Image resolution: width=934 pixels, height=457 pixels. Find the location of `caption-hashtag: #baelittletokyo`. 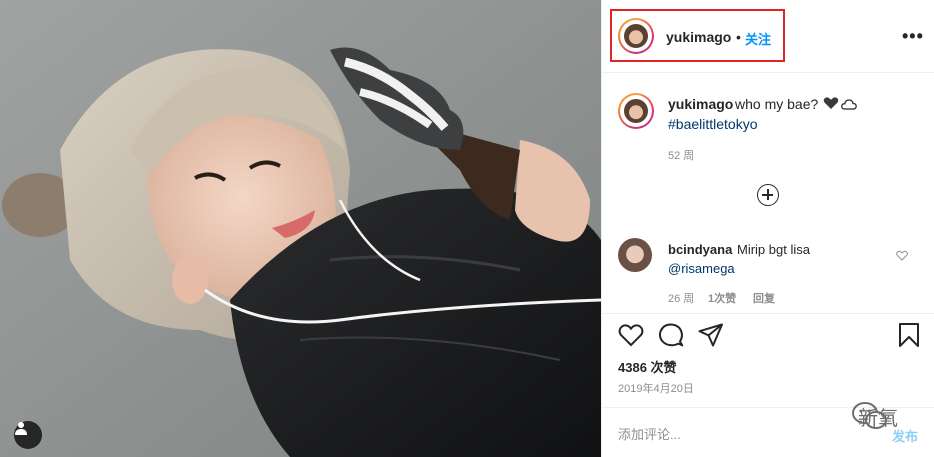

caption-hashtag: #baelittletokyo is located at coordinates (713, 124).